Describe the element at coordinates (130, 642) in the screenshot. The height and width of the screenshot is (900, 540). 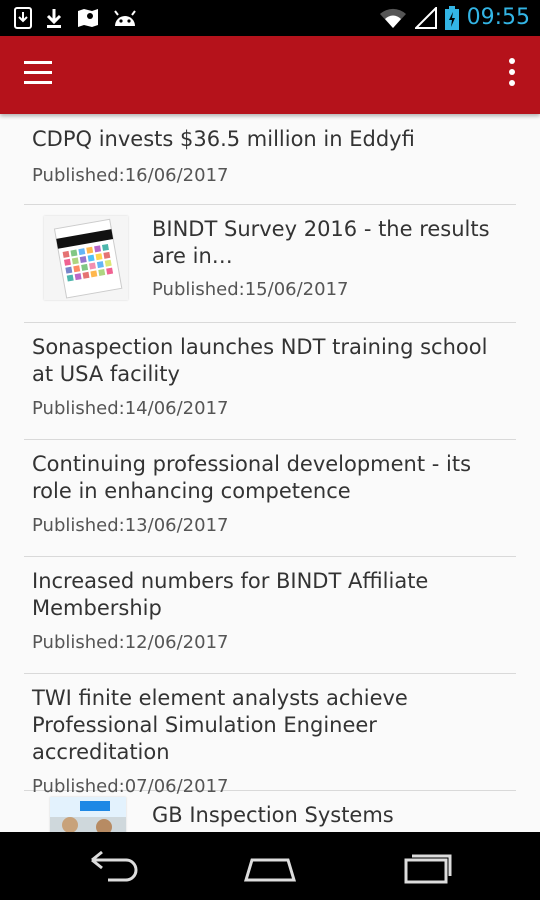
I see `article-date: Published:12/06/2017` at that location.